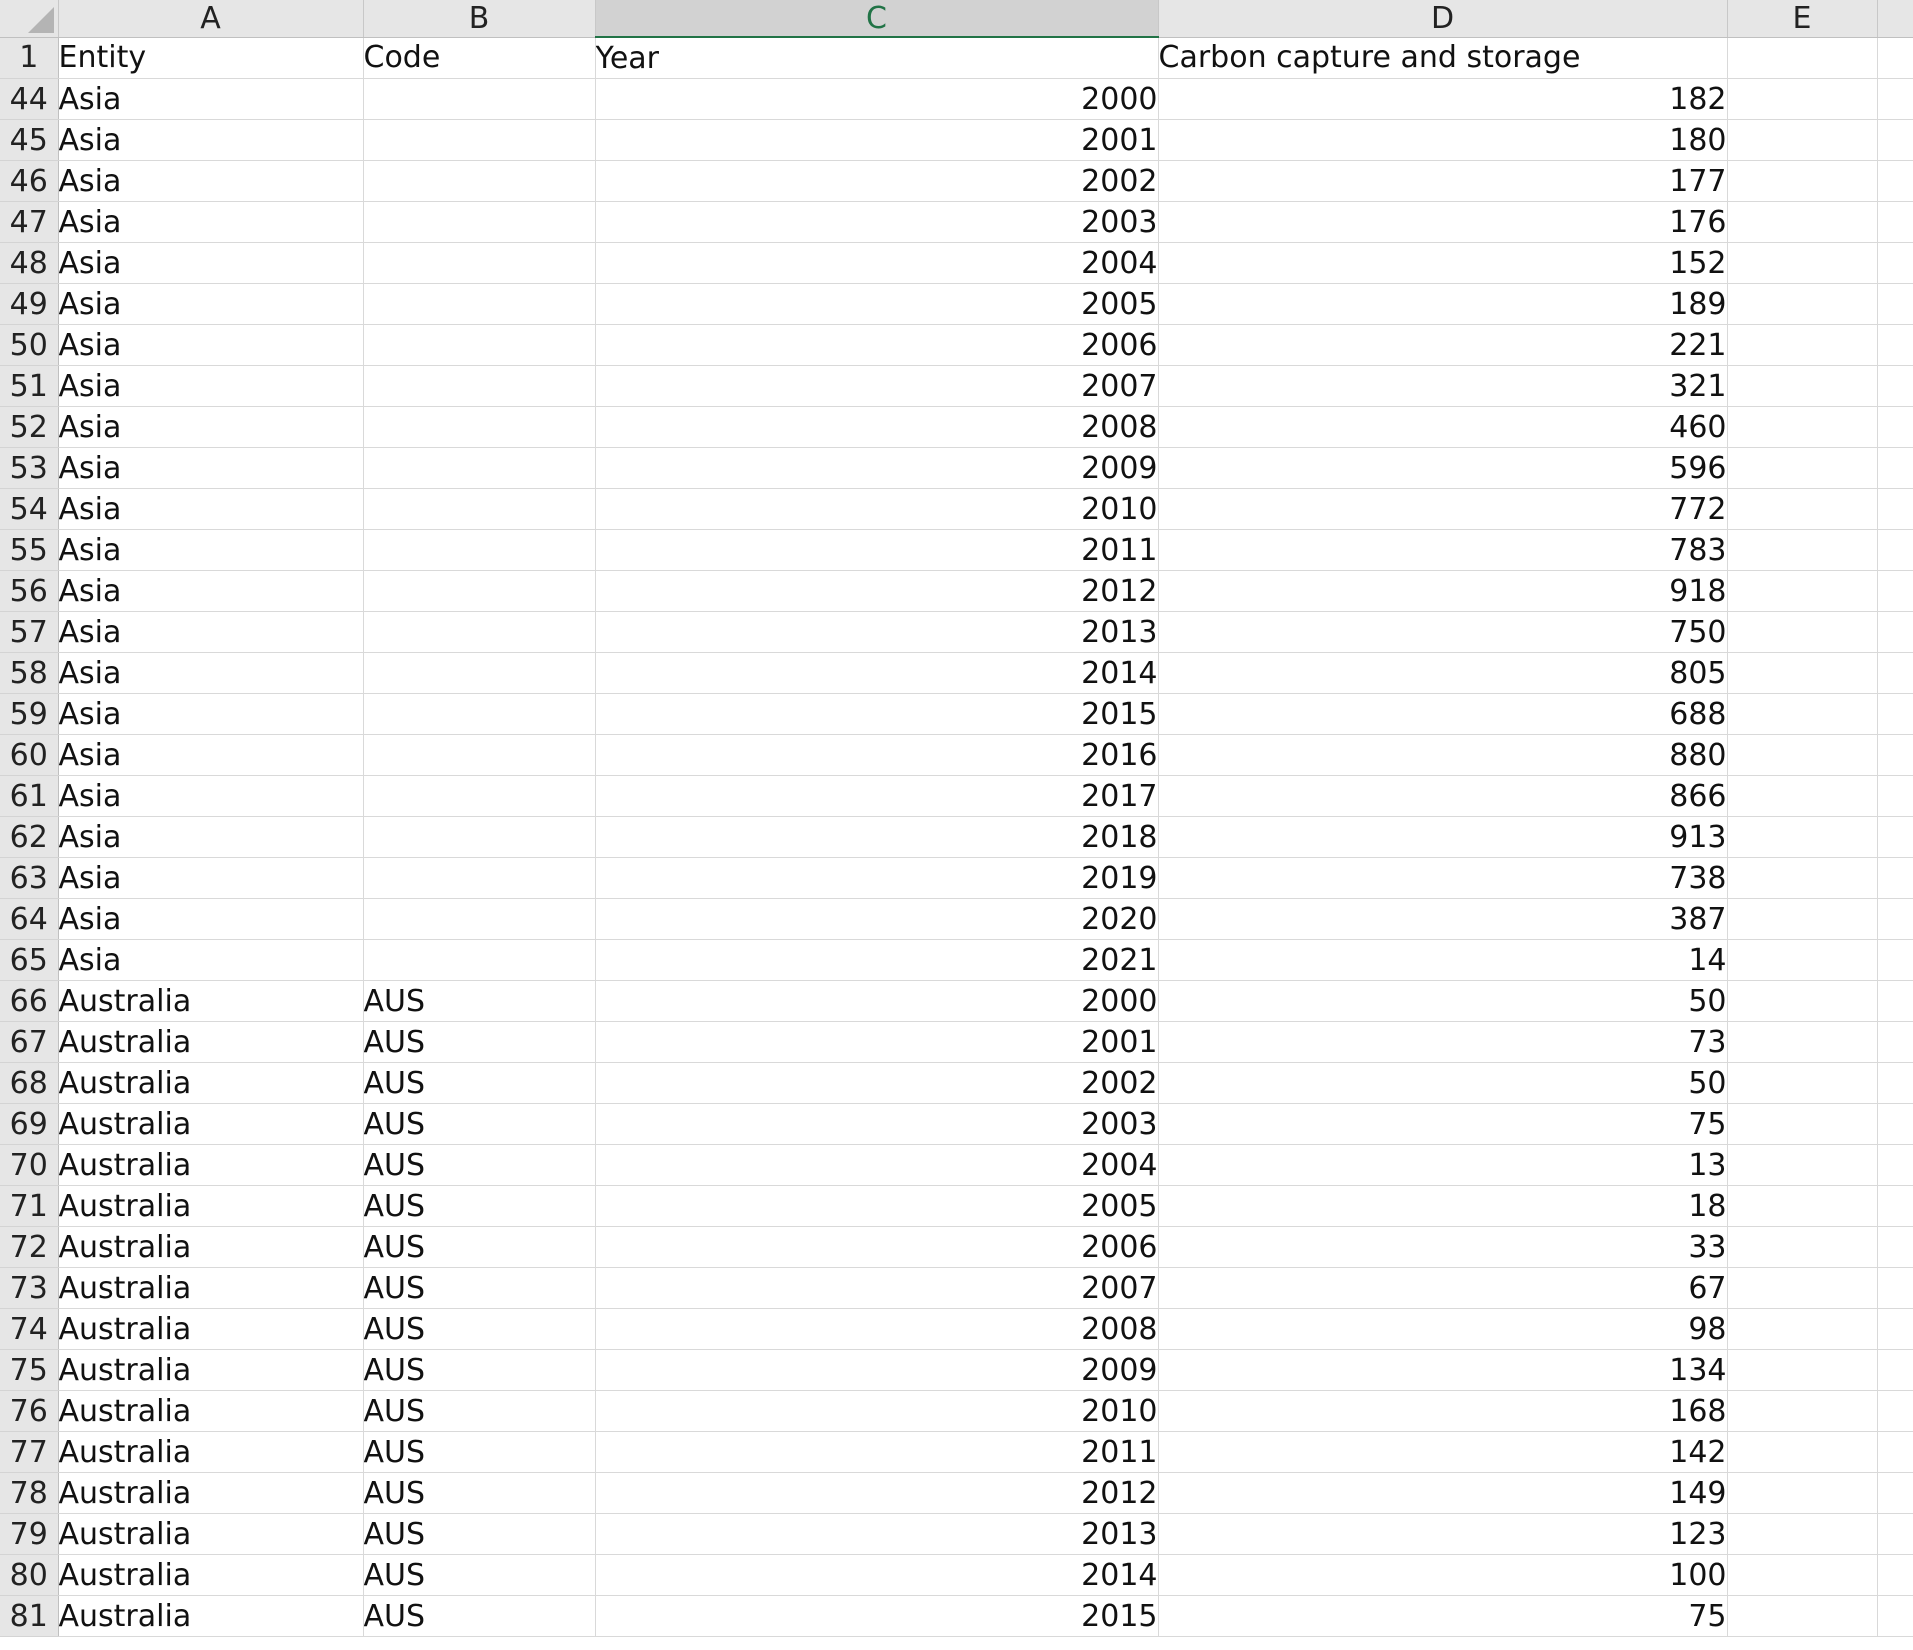  I want to click on row-header: 78, so click(29, 1493).